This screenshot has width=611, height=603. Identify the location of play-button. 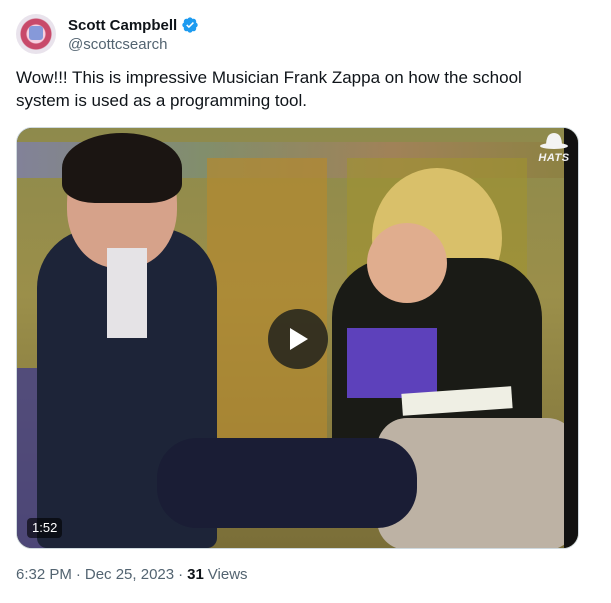
(298, 339).